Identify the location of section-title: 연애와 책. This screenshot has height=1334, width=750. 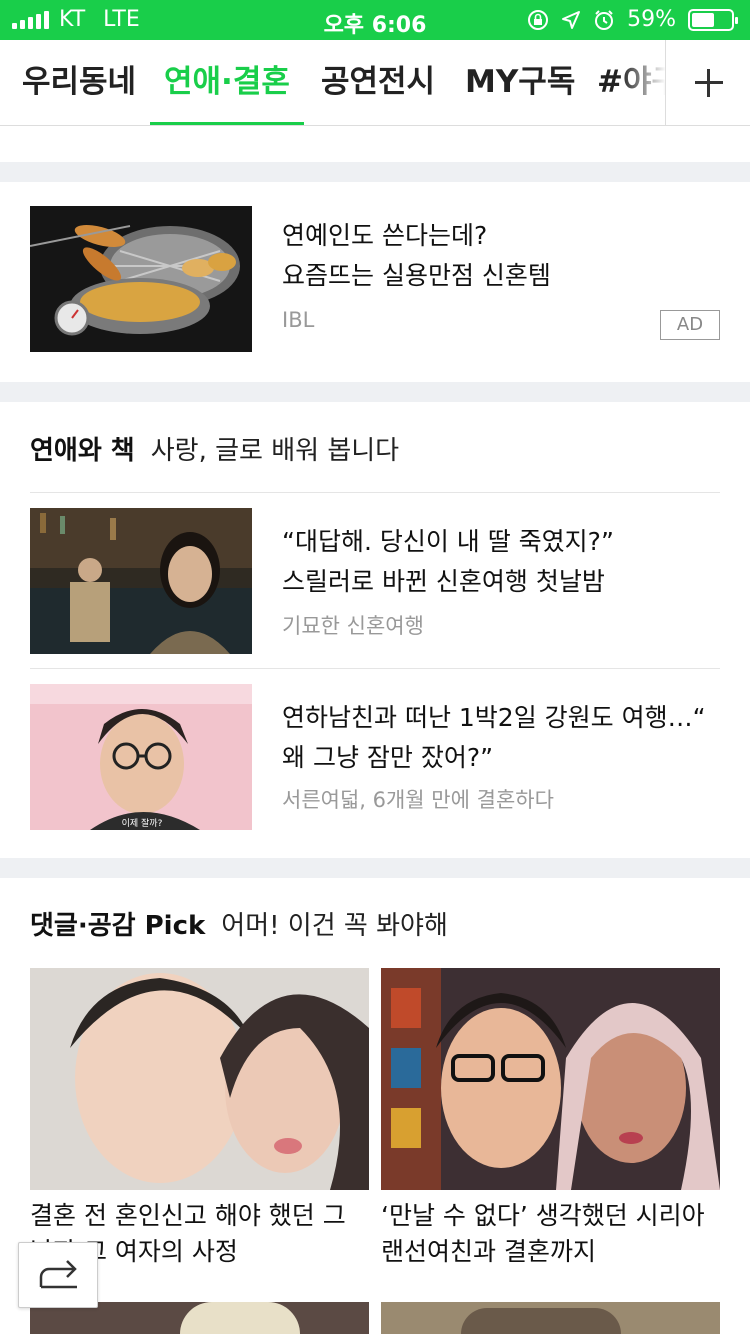
(82, 451).